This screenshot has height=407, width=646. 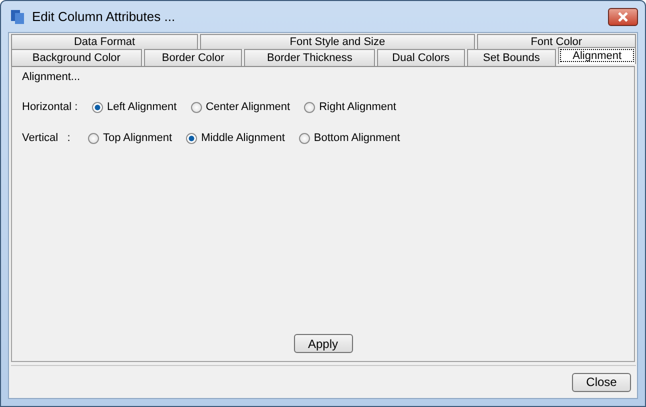 I want to click on tab: Font Style and Size, so click(x=337, y=41).